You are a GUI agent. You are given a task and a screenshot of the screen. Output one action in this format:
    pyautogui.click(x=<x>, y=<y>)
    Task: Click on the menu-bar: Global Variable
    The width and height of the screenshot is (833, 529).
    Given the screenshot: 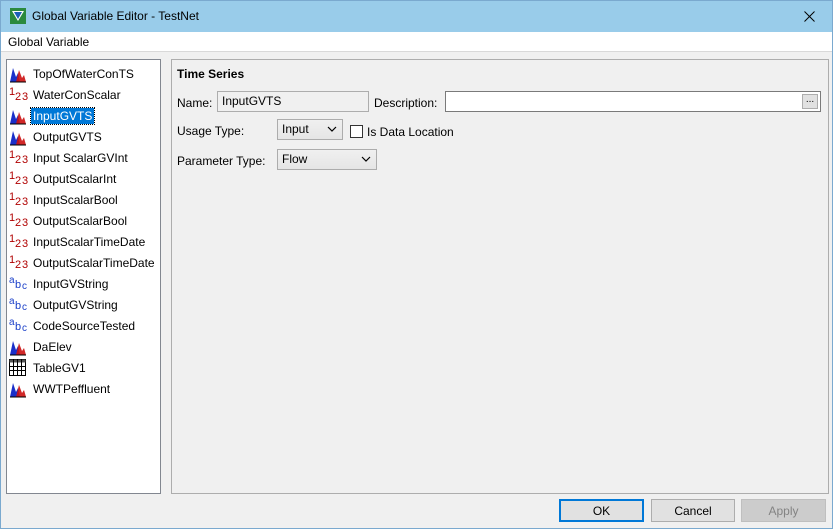 What is the action you would take?
    pyautogui.click(x=416, y=42)
    